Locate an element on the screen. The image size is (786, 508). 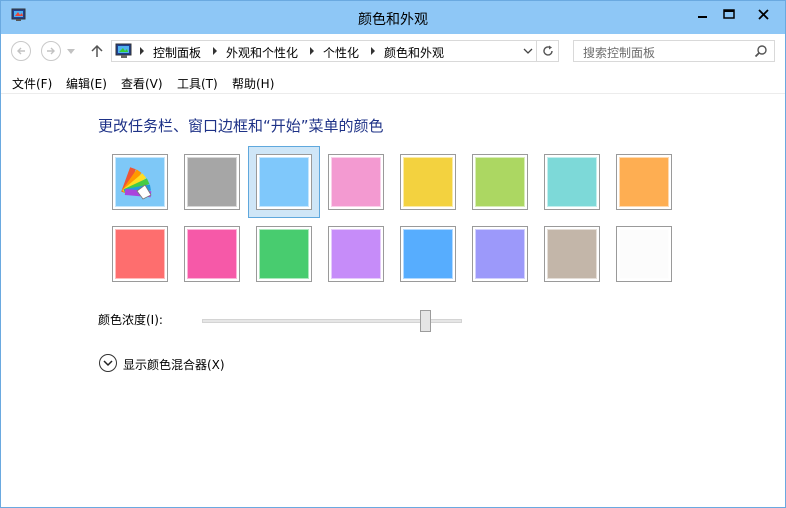
search-input: 搜索控制面板 is located at coordinates (674, 51).